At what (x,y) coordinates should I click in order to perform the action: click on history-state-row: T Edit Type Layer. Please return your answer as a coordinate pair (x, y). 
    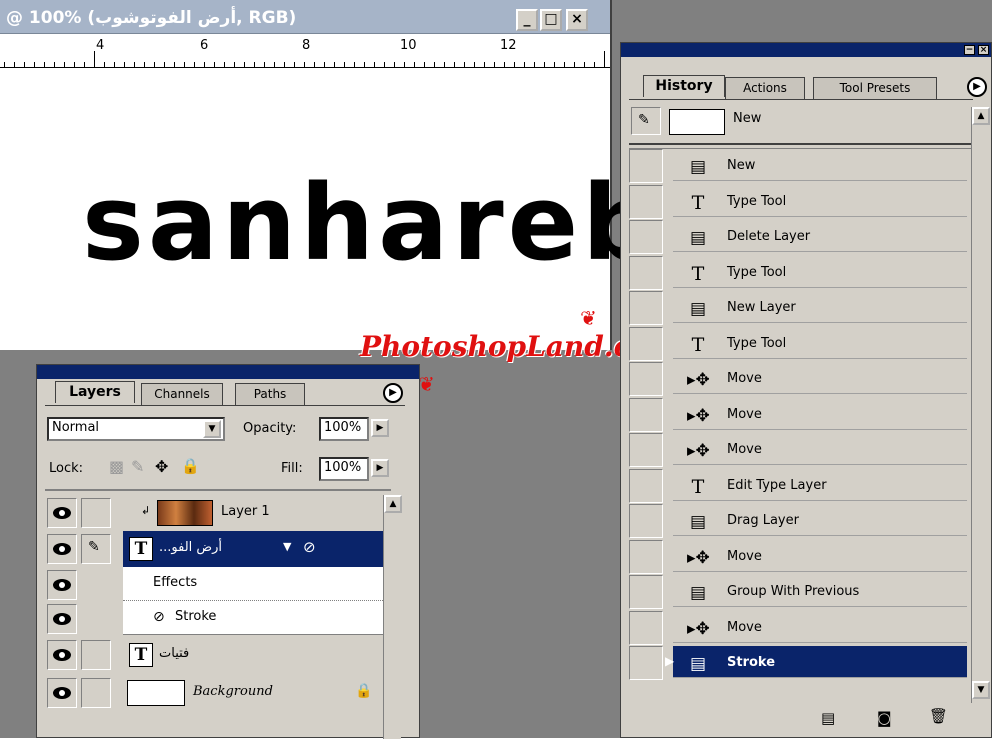
    Looking at the image, I should click on (798, 485).